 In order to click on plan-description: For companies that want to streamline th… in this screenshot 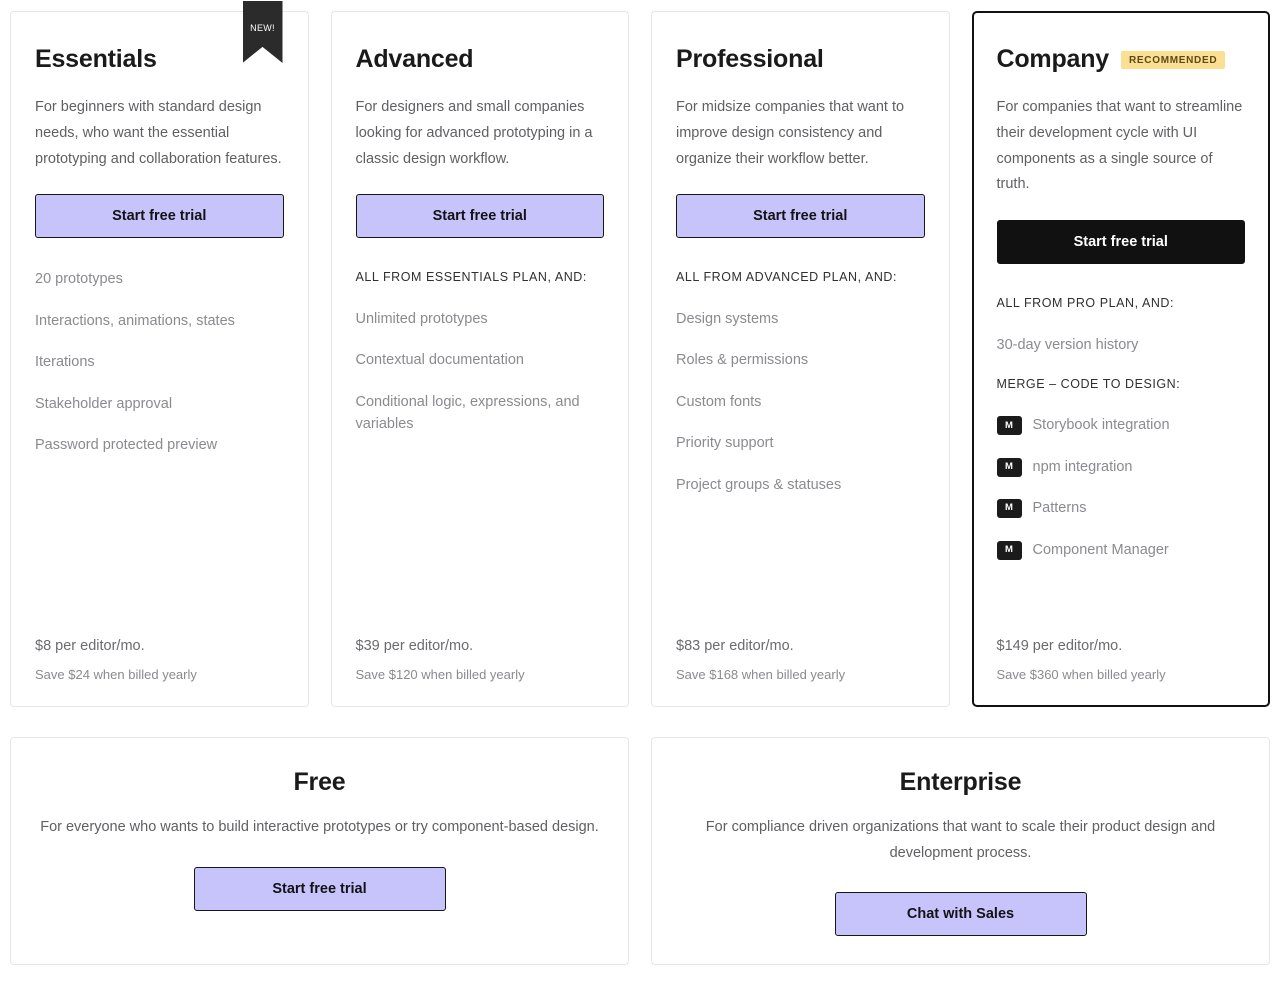, I will do `click(1119, 146)`.